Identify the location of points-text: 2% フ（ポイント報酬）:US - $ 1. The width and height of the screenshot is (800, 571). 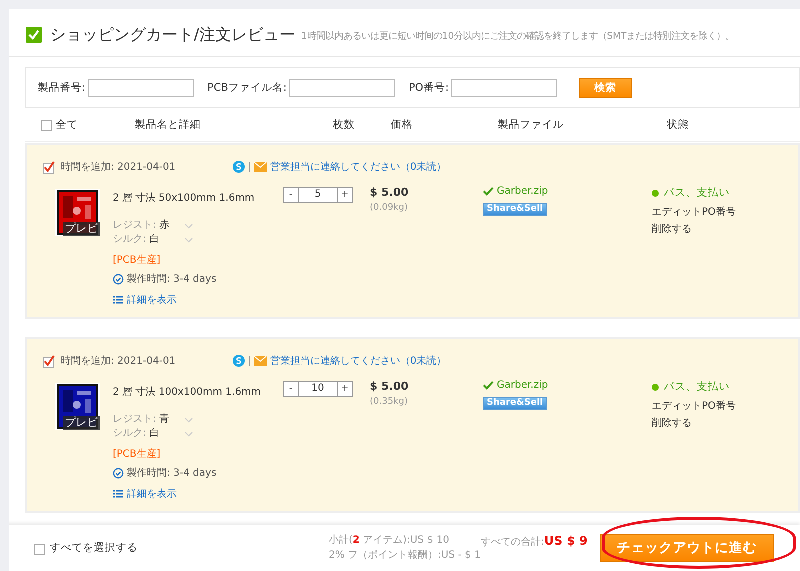
(405, 555).